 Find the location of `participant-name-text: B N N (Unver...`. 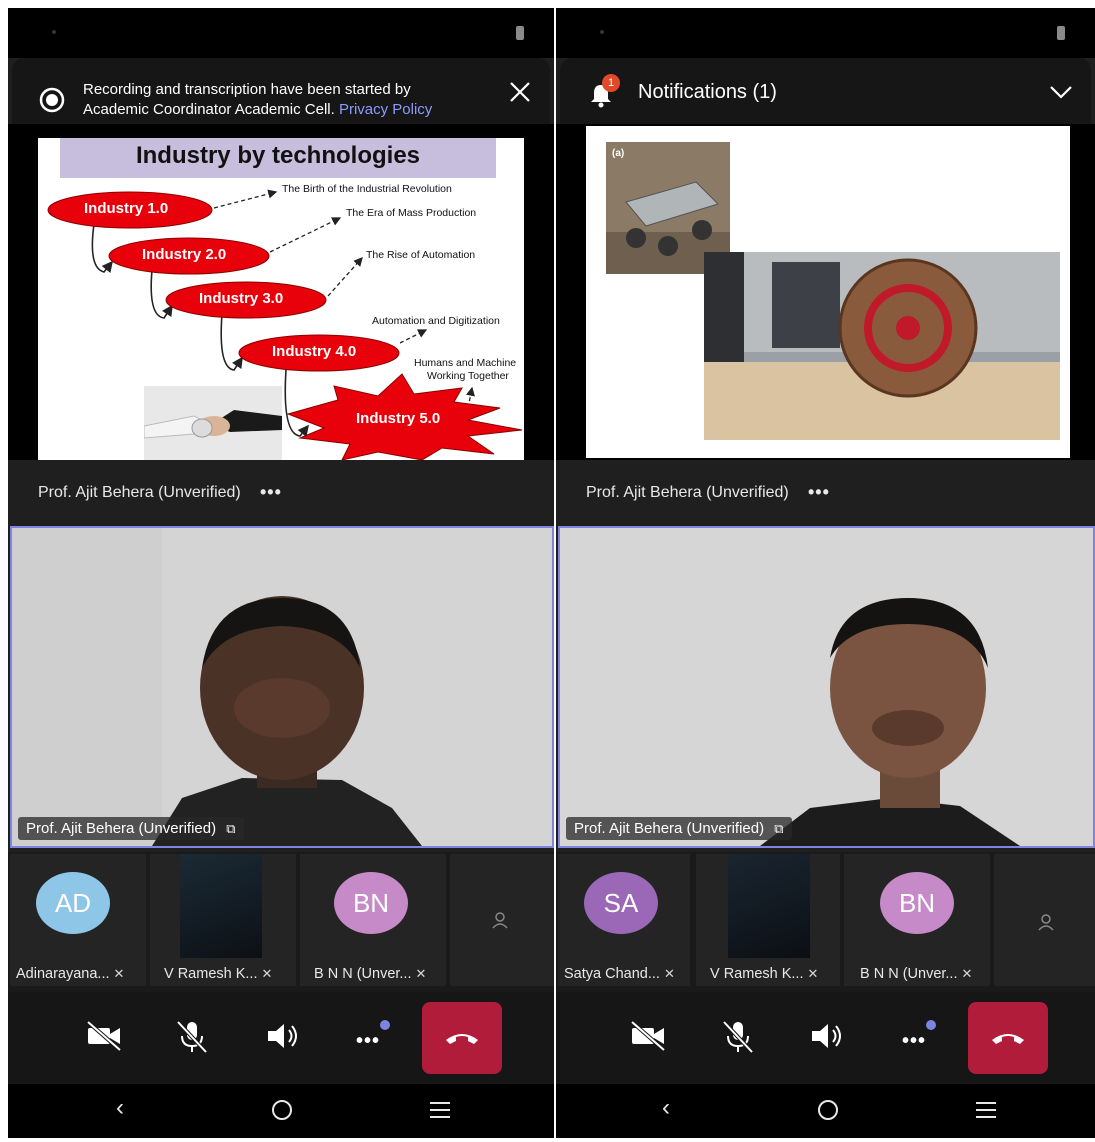

participant-name-text: B N N (Unver... is located at coordinates (909, 974).